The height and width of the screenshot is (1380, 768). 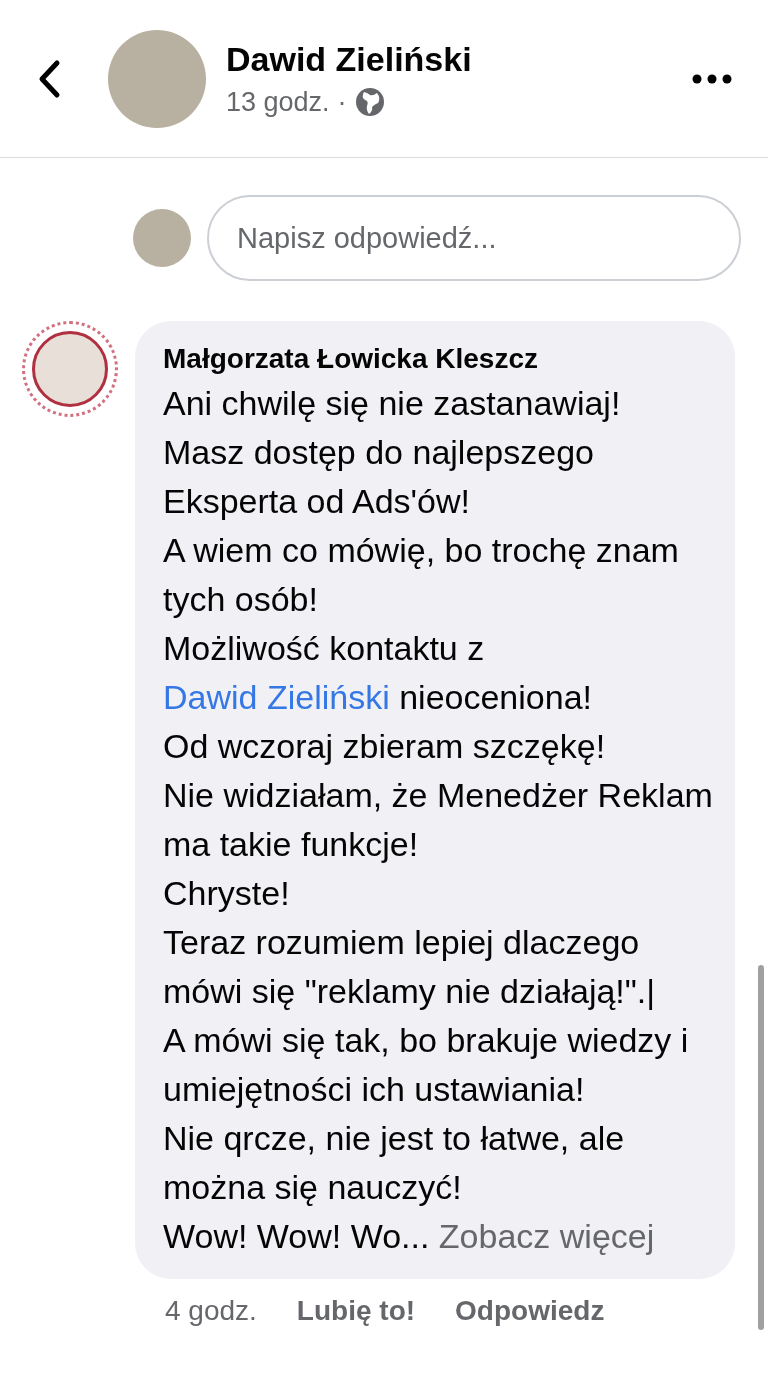 I want to click on comment-text: Możliwość kontaktu z Dawid Zieliński nieoceniona!, so click(x=378, y=673).